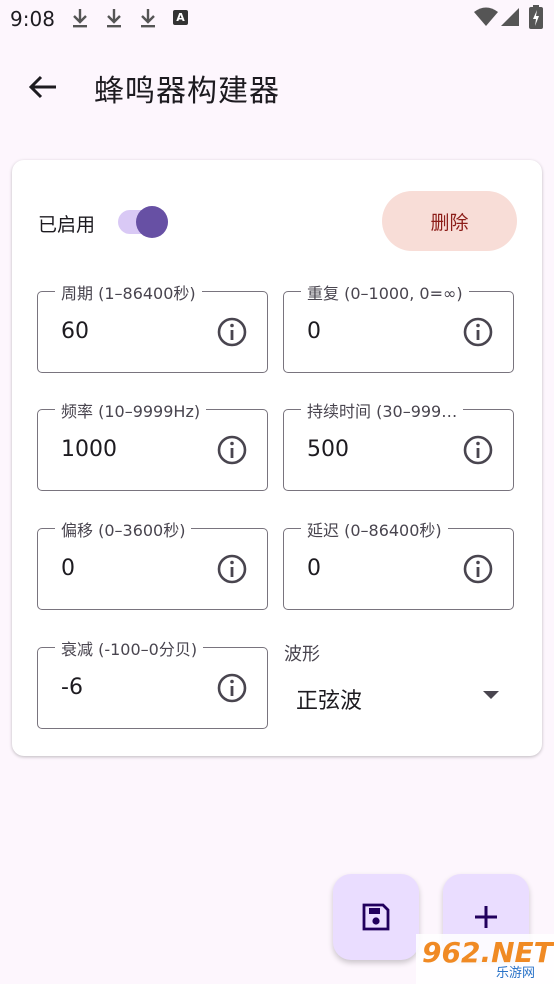 The width and height of the screenshot is (554, 984). What do you see at coordinates (67, 225) in the screenshot?
I see `enabled-label: 已启用` at bounding box center [67, 225].